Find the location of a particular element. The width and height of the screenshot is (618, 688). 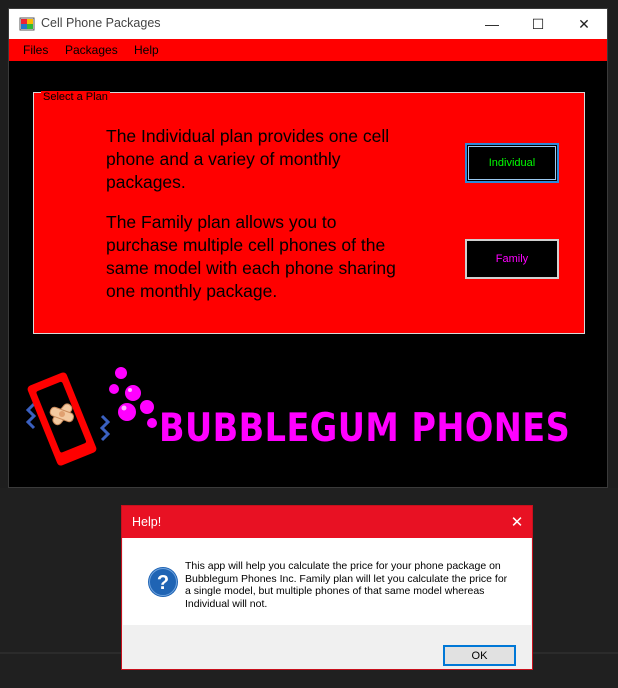

menu-packages: Packages is located at coordinates (91, 50).